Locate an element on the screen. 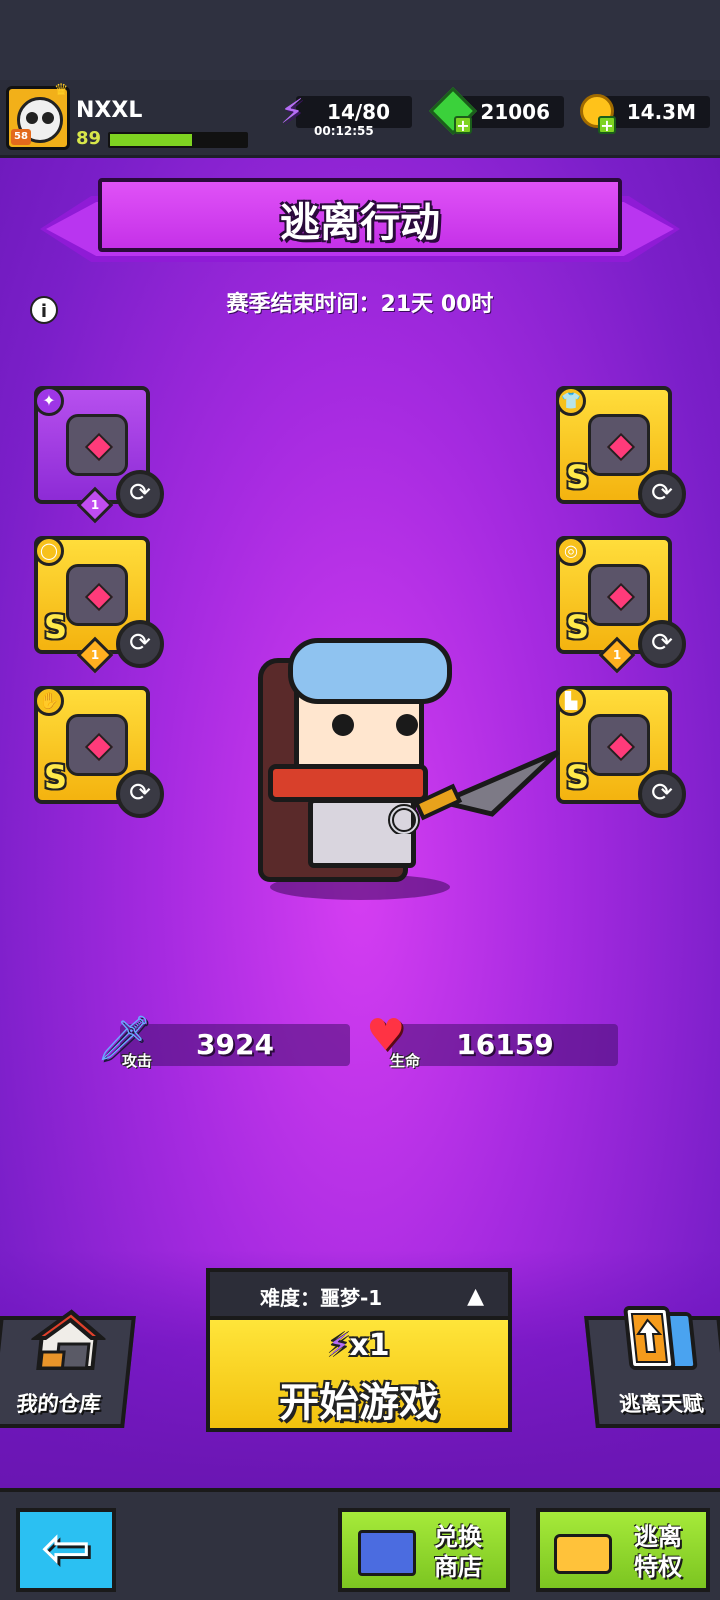 The image size is (720, 1600). season-end-time: 赛季结束时间：21天 00时 is located at coordinates (360, 304).